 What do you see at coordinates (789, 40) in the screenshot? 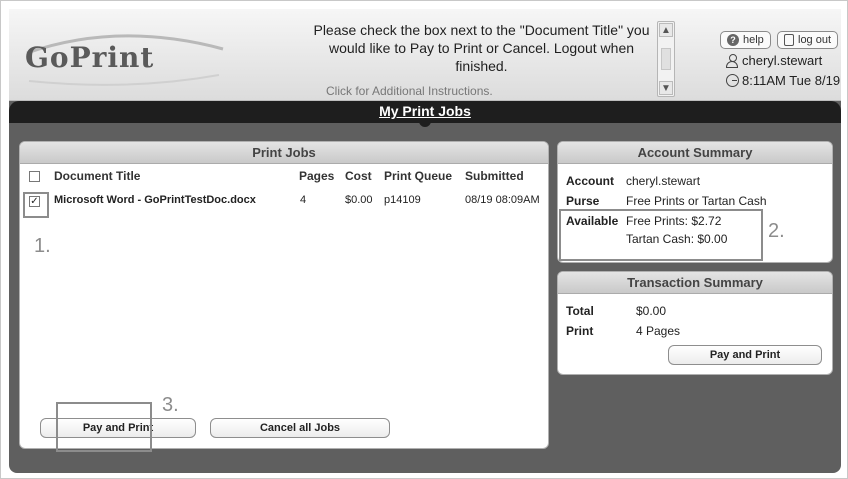
I see `logout-icon` at bounding box center [789, 40].